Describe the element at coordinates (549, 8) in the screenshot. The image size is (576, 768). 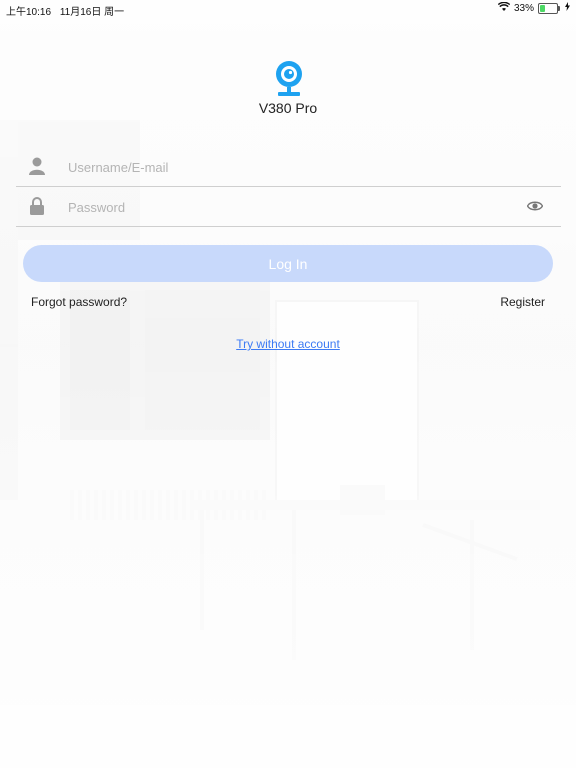
I see `battery-icon` at that location.